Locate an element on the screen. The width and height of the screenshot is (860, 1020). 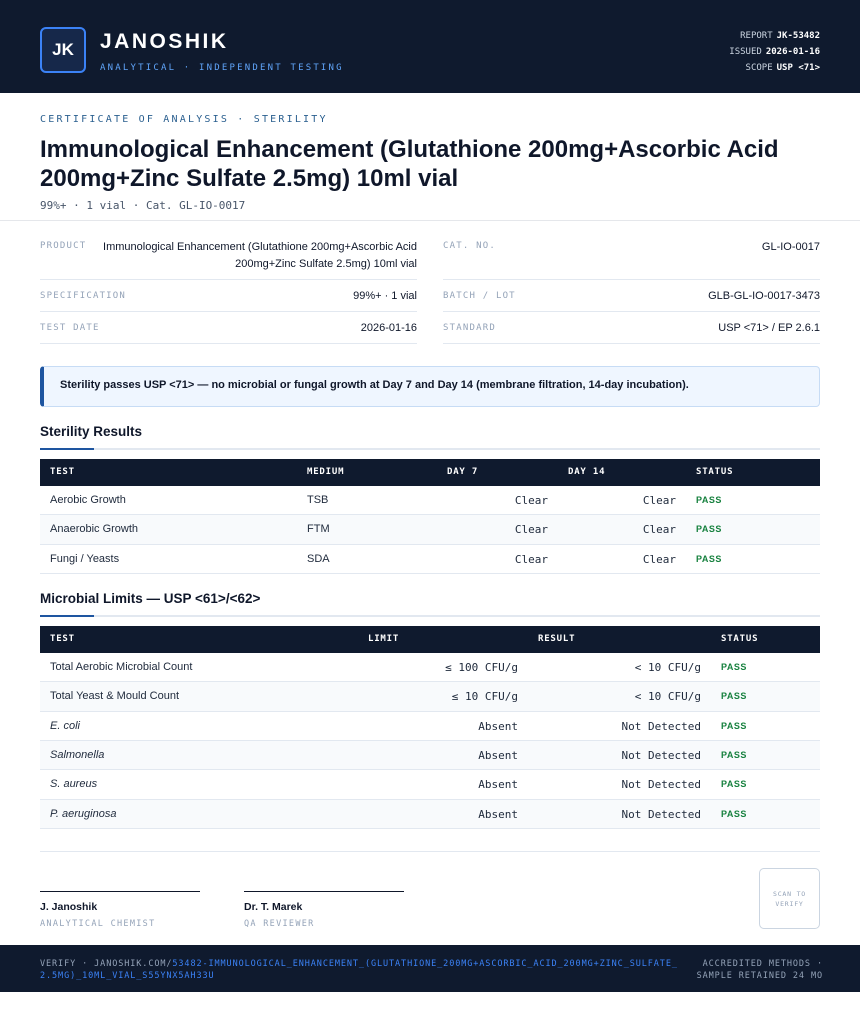
product-label: PRODUCT is located at coordinates (63, 246).